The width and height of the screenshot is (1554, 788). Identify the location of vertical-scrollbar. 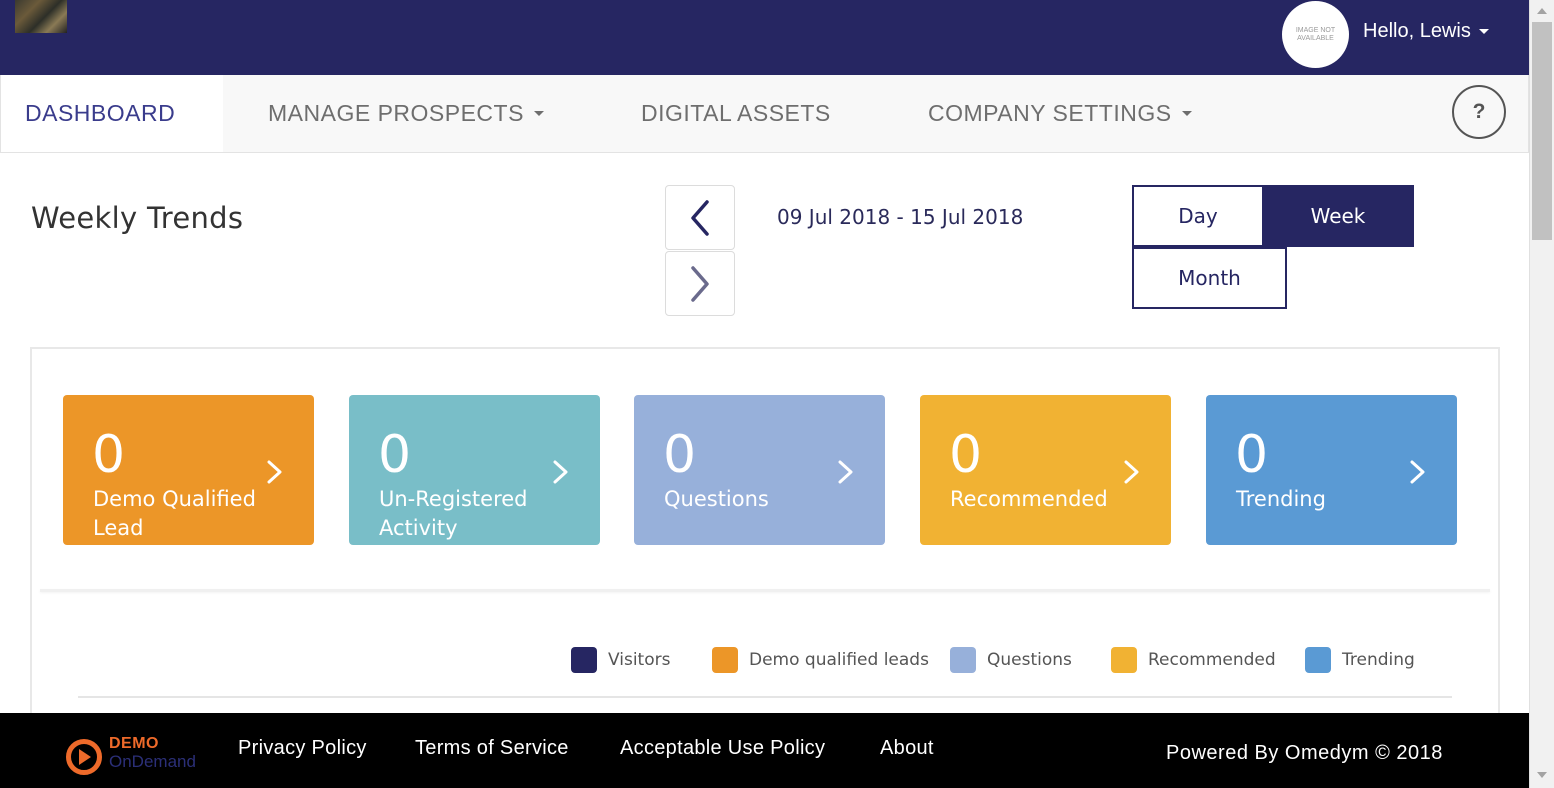
(1541, 394).